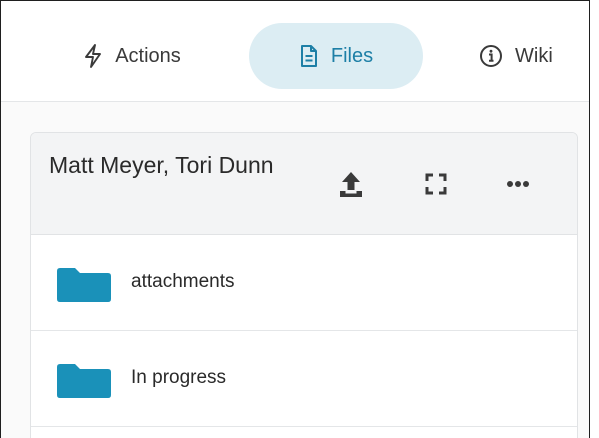 The width and height of the screenshot is (599, 438). What do you see at coordinates (183, 281) in the screenshot?
I see `folder-name: attachments` at bounding box center [183, 281].